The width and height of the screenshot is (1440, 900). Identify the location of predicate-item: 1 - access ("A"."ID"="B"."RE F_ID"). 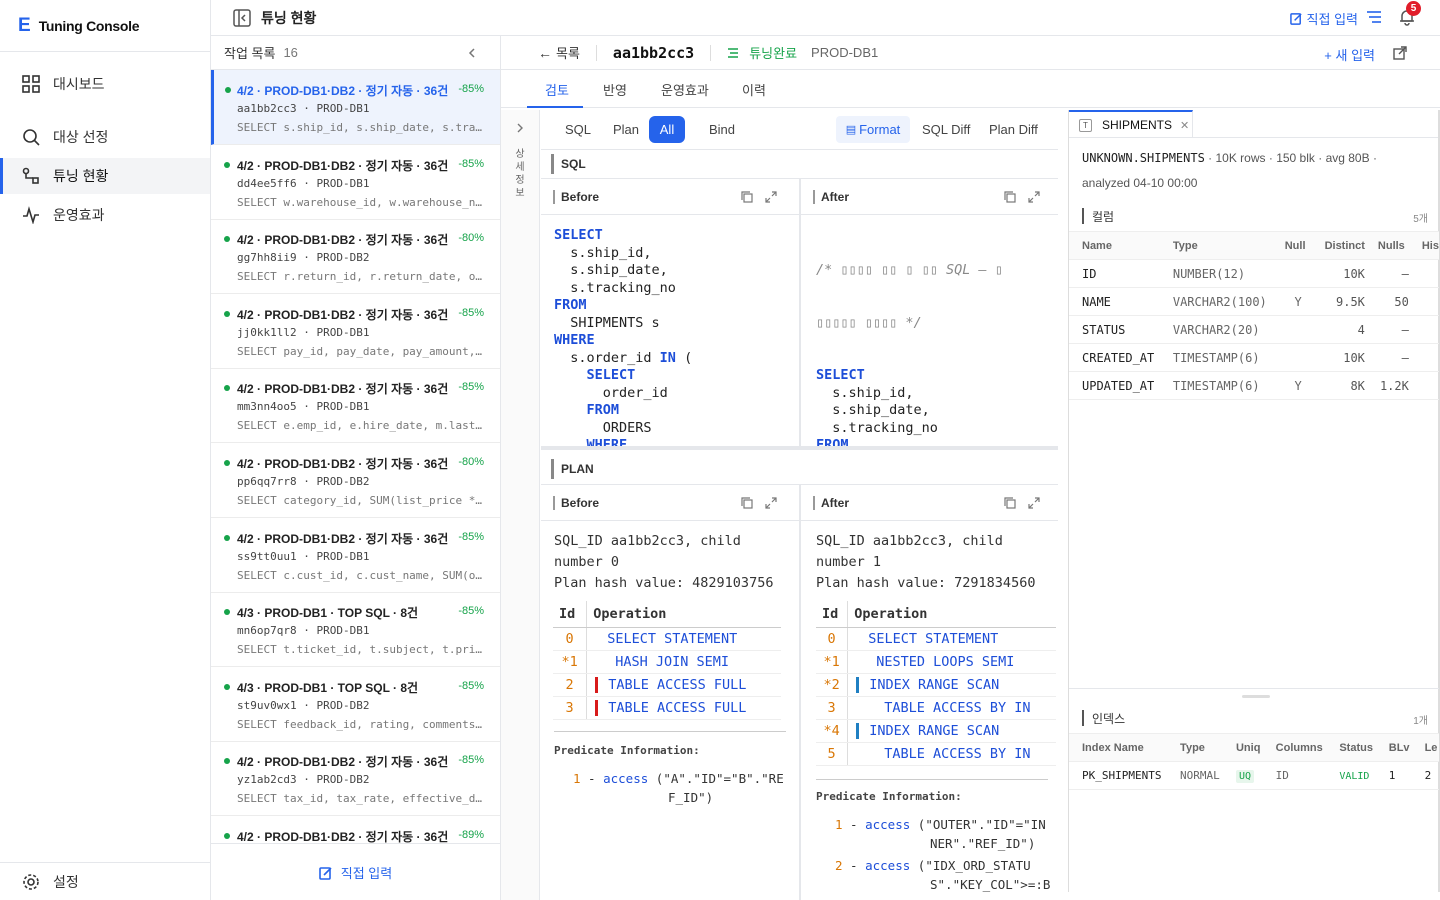
(678, 788).